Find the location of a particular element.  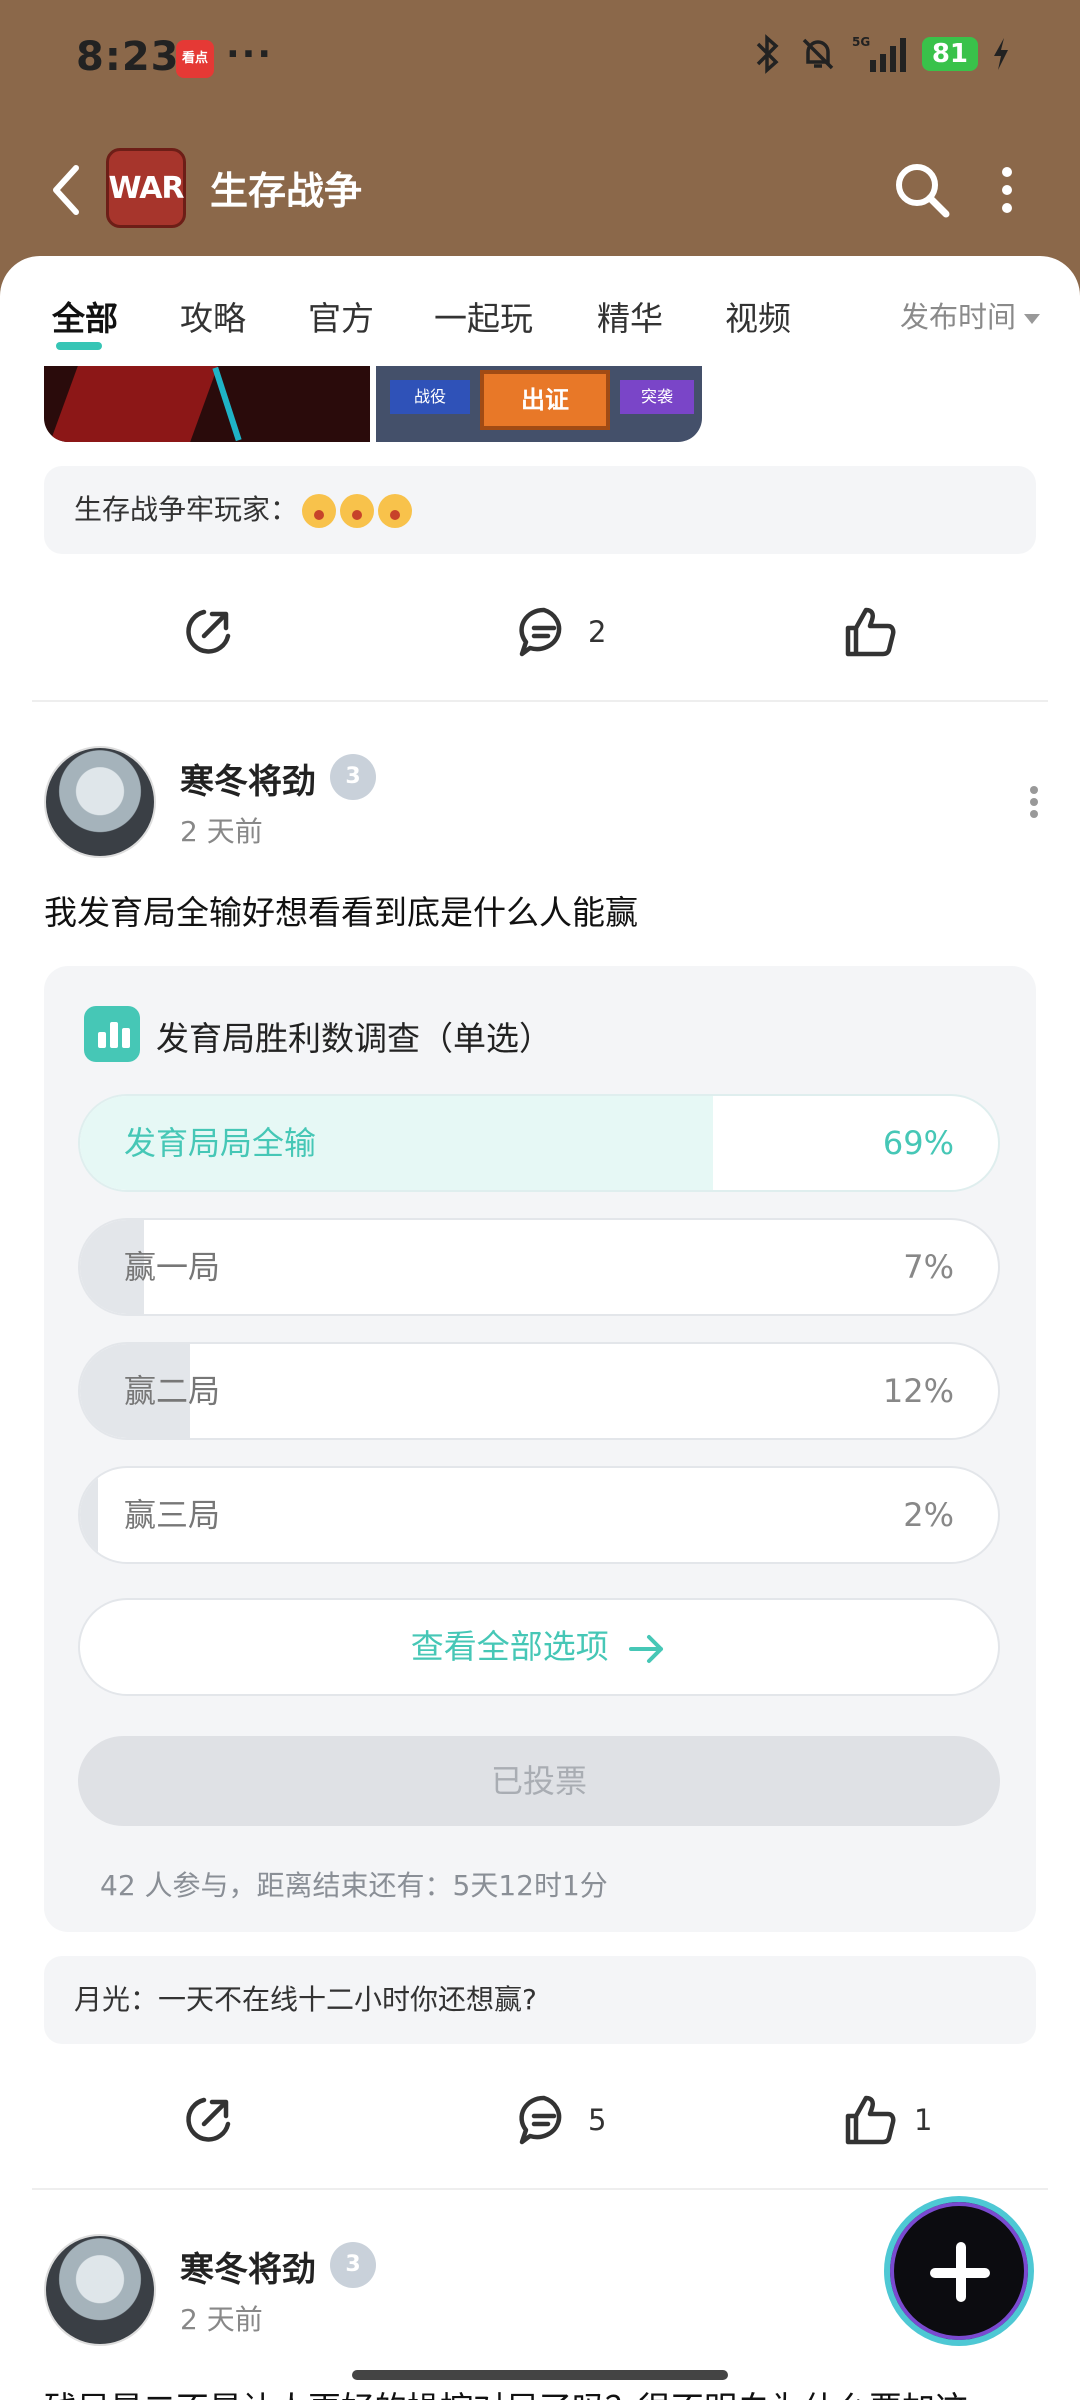

app-header: WAR 生存战争 is located at coordinates (540, 190).